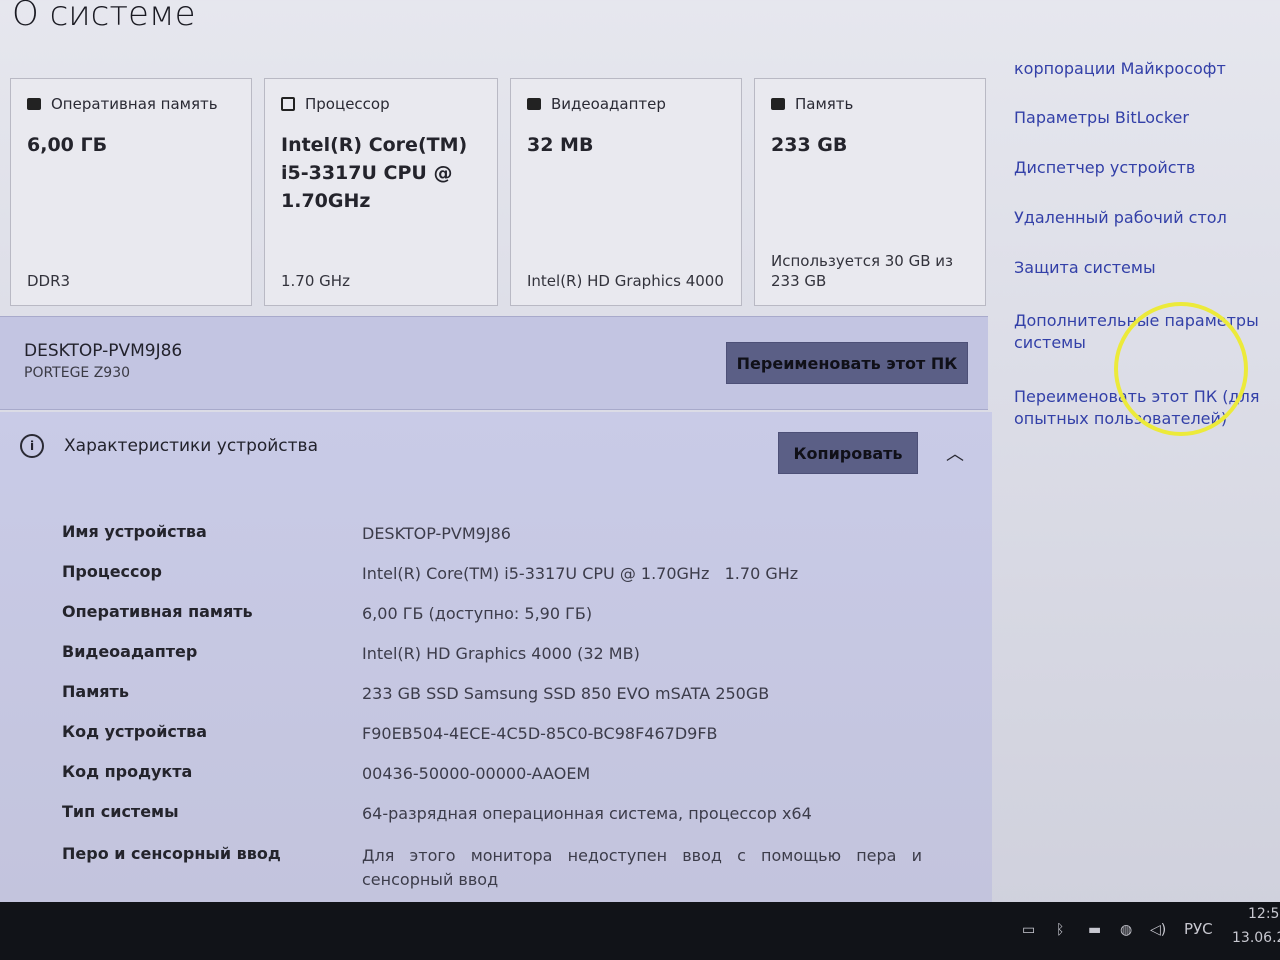 The width and height of the screenshot is (1280, 960). I want to click on spec-row-product-id: Код продукта 00436-50000-00000-AAOEM, so click(496, 778).